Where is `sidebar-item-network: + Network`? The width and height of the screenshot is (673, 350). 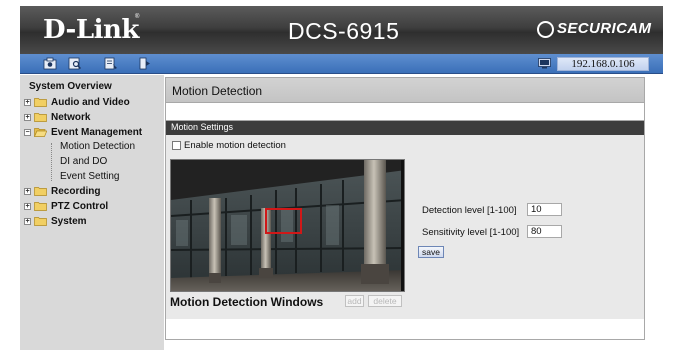 sidebar-item-network: + Network is located at coordinates (57, 117).